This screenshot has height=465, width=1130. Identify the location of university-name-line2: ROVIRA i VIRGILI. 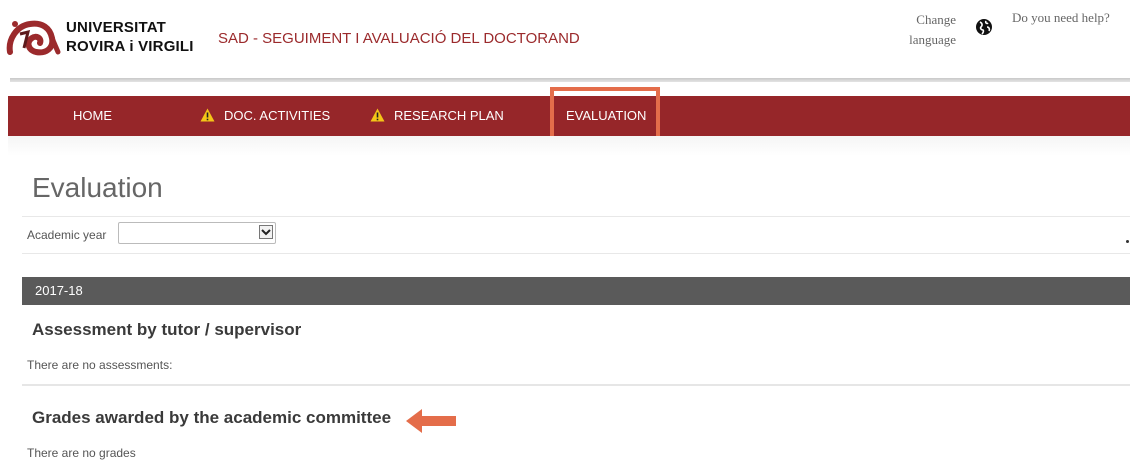
(130, 46).